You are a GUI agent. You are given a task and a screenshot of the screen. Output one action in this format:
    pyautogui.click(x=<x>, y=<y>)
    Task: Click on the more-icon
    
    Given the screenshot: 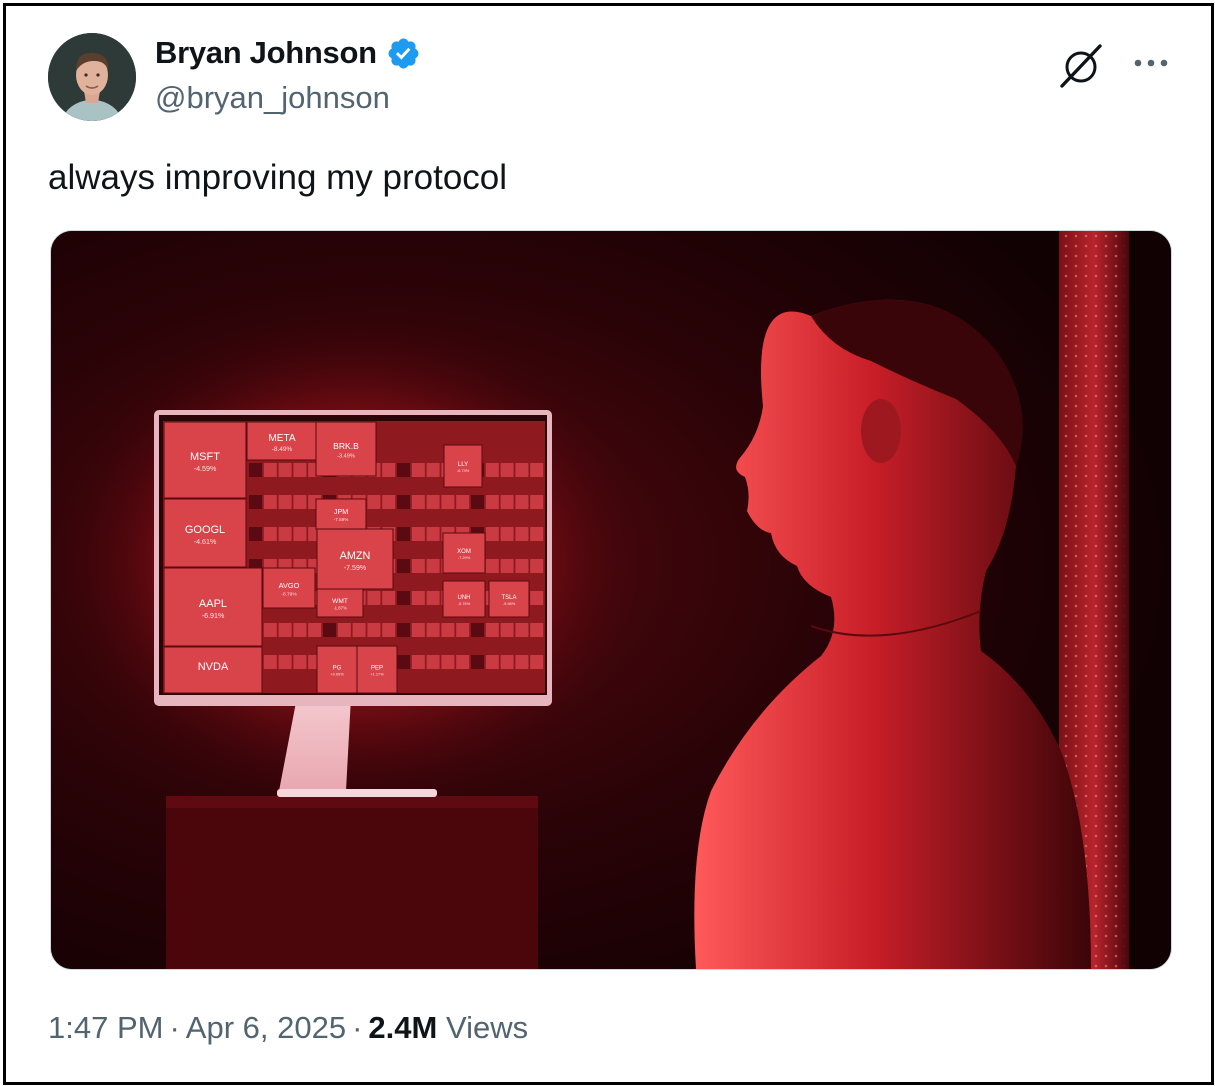 What is the action you would take?
    pyautogui.click(x=1151, y=63)
    